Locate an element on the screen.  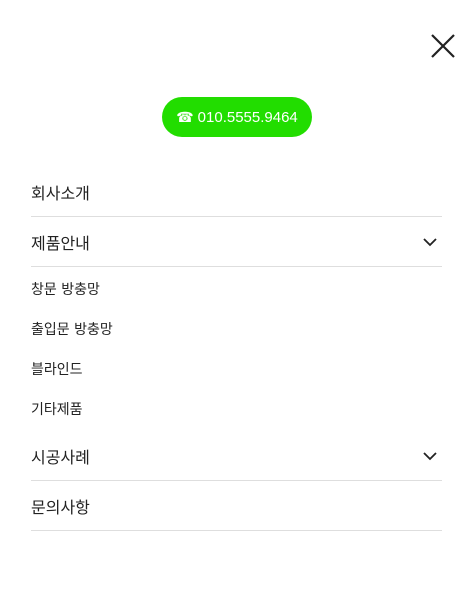
nav-item-company: 회사소개 is located at coordinates (236, 192).